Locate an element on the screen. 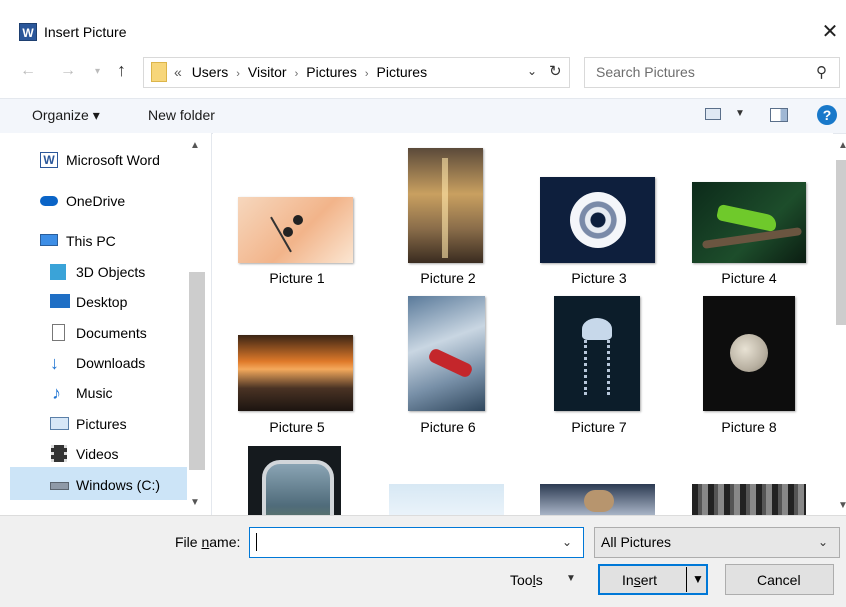 The width and height of the screenshot is (846, 607). breadcrumb-item-pictures-current: Pictures is located at coordinates (402, 72).